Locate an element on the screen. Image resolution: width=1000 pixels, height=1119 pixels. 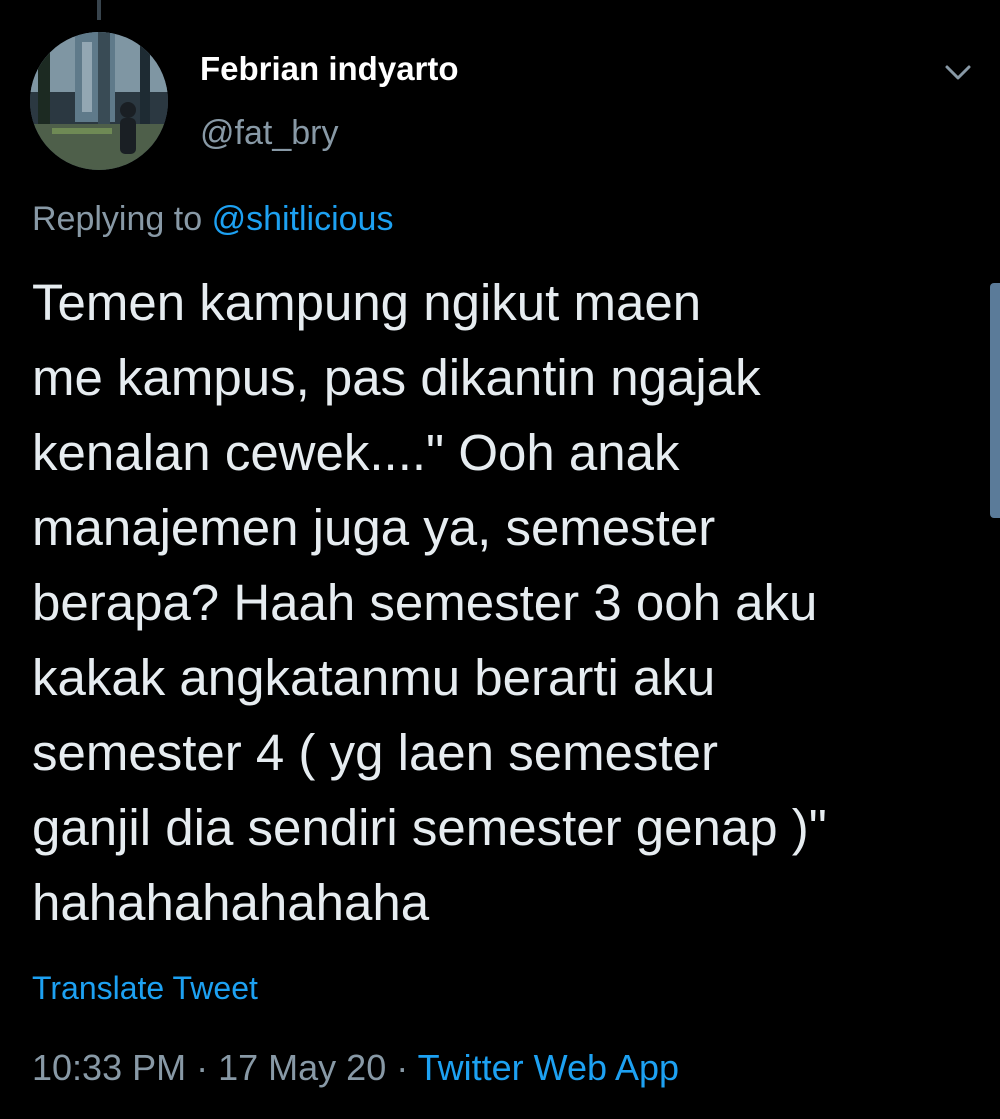
scrollbar-thumb is located at coordinates (995, 400).